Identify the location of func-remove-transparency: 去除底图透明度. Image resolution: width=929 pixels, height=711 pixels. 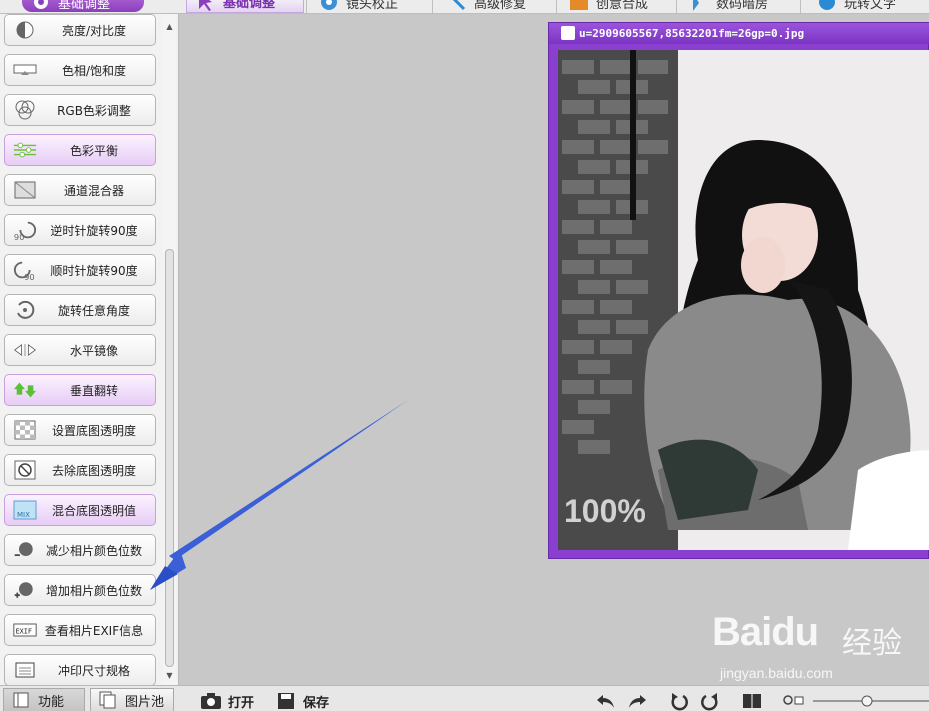
(80, 470).